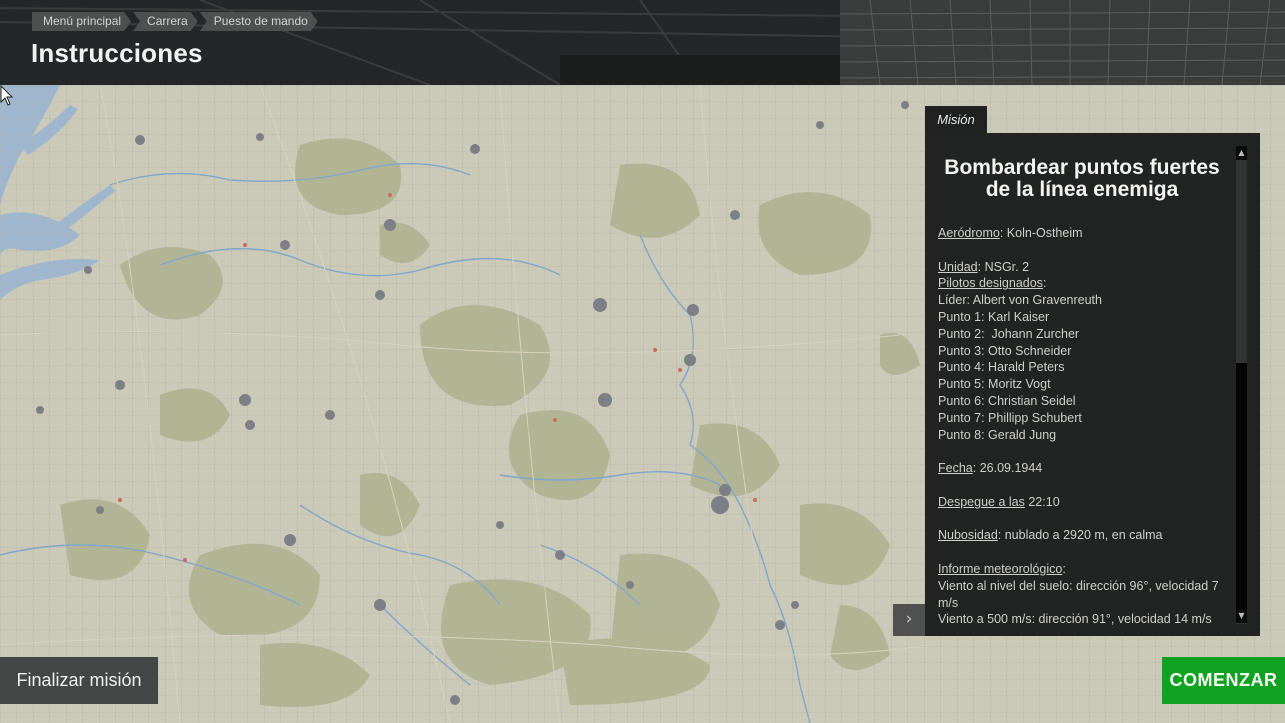 The height and width of the screenshot is (723, 1285). What do you see at coordinates (1082, 502) in the screenshot?
I see `takeoff-line: Despegue a las 22:10` at bounding box center [1082, 502].